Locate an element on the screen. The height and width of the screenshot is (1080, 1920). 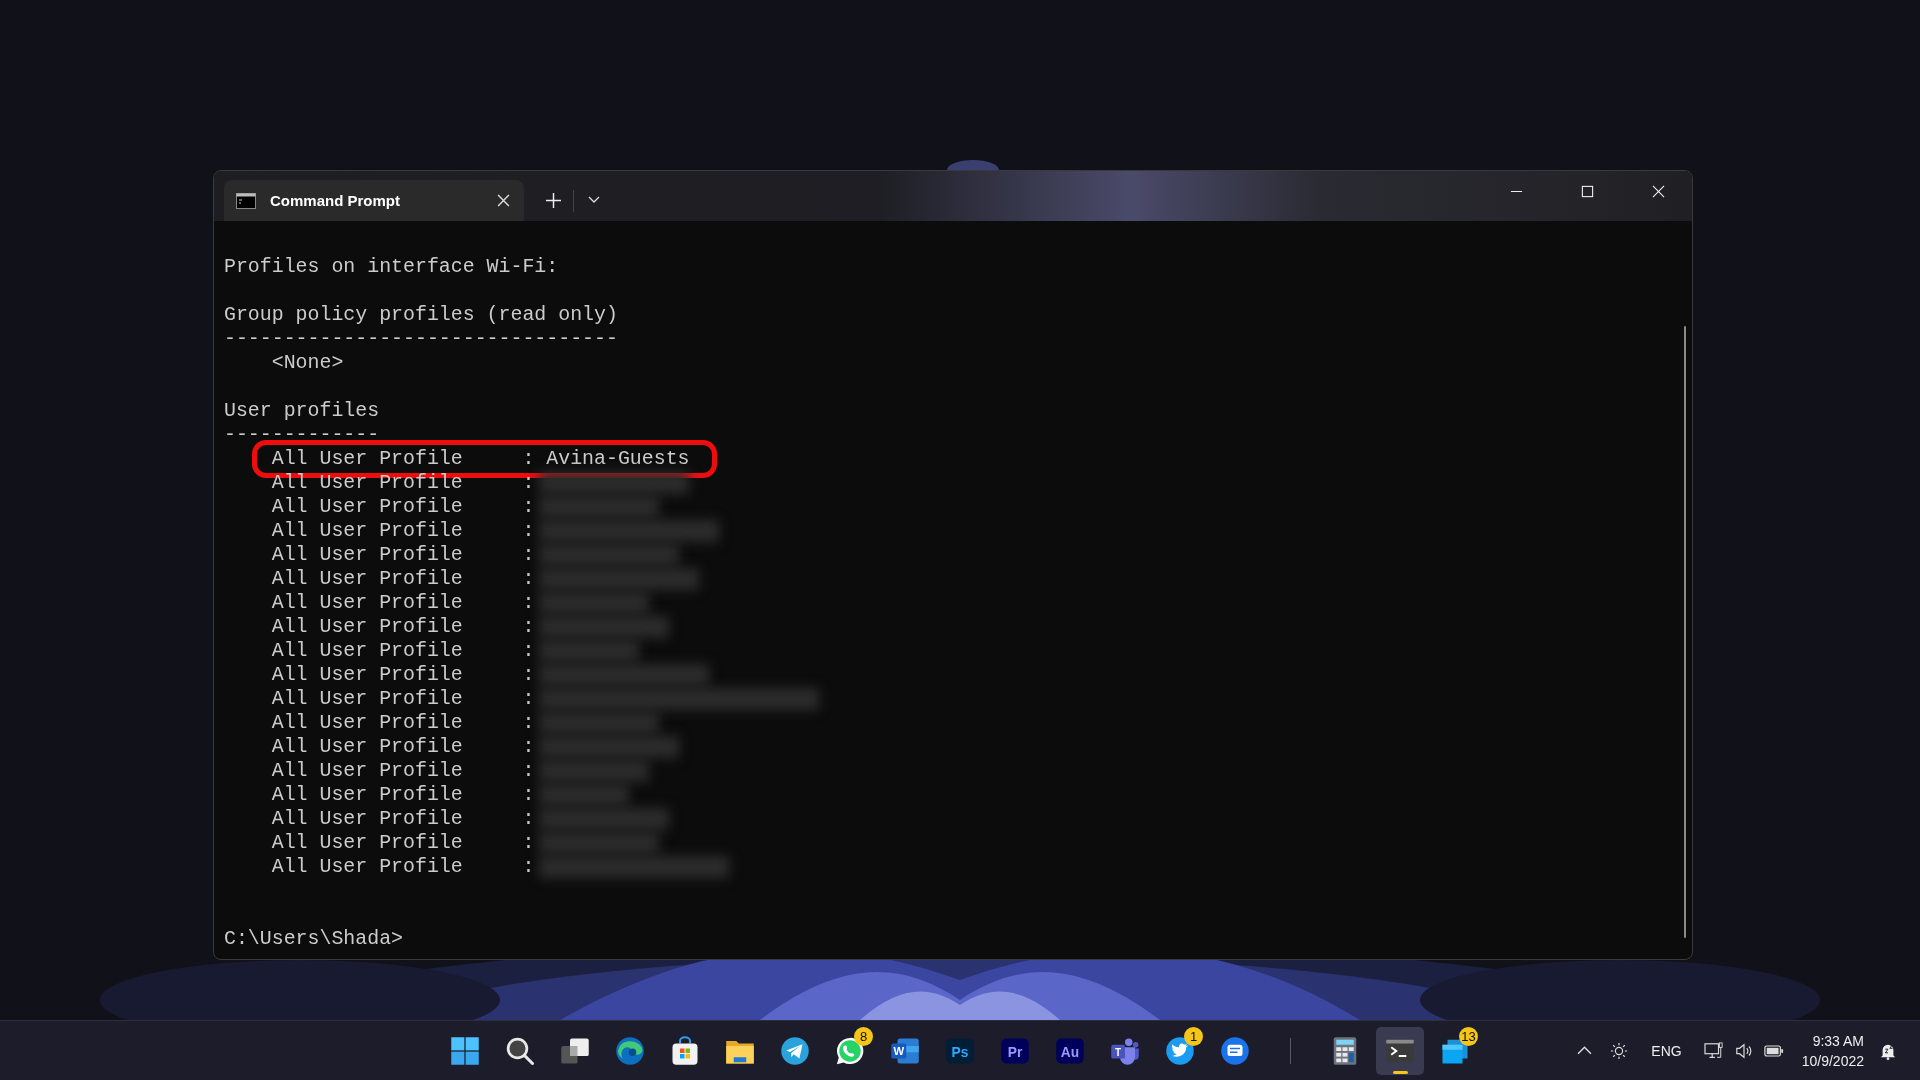
console-text: User profiles is located at coordinates (302, 411).